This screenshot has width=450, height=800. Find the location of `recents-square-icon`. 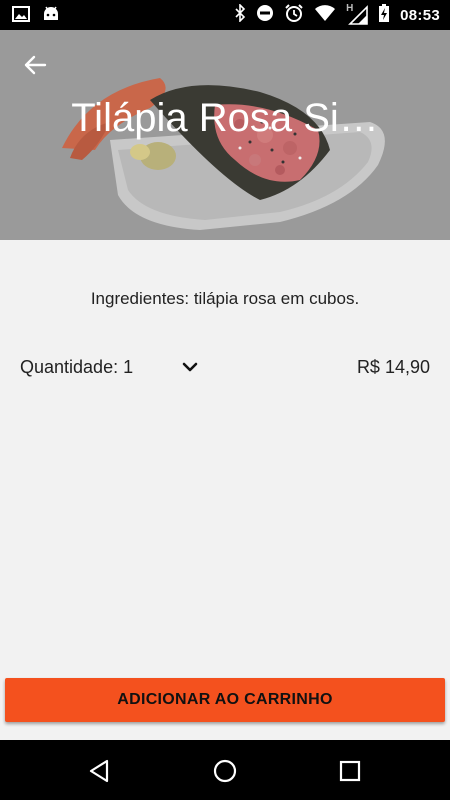

recents-square-icon is located at coordinates (350, 771).